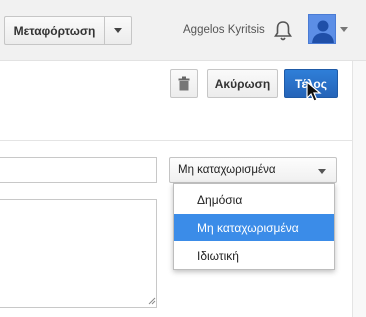  I want to click on privacy-option-unlisted: Μη καταχωρισμένα, so click(254, 227).